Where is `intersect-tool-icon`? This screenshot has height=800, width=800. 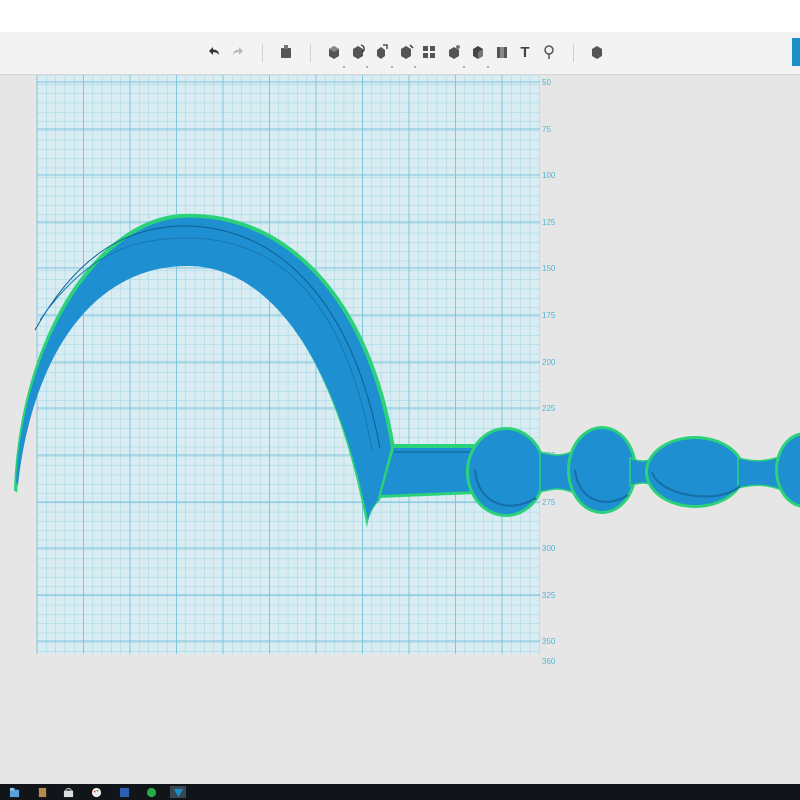 intersect-tool-icon is located at coordinates (502, 52).